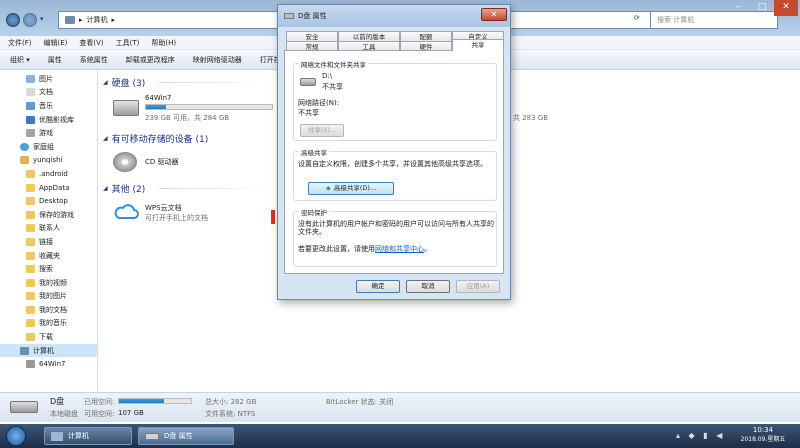  What do you see at coordinates (91, 42) in the screenshot?
I see `menu-view: 查看(V)` at bounding box center [91, 42].